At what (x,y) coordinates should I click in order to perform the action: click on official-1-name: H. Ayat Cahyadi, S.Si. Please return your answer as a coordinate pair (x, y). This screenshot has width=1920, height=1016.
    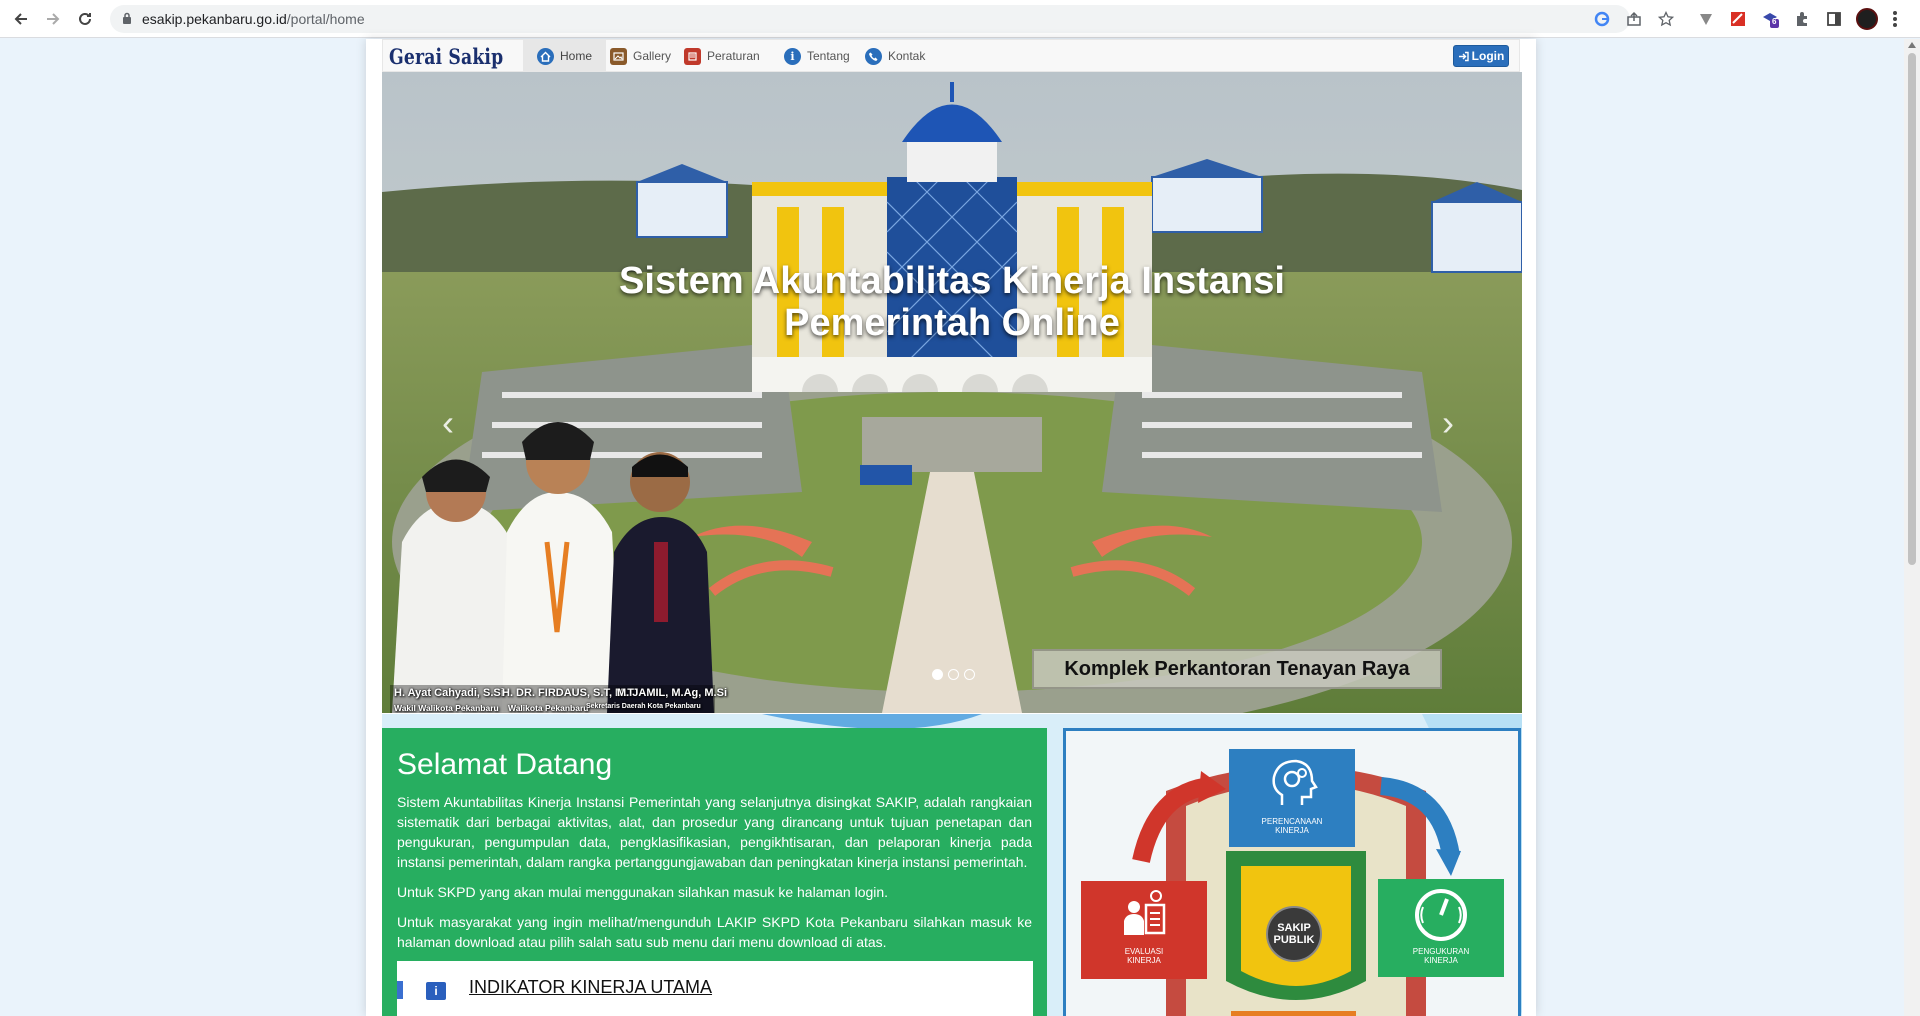
    Looking at the image, I should click on (449, 693).